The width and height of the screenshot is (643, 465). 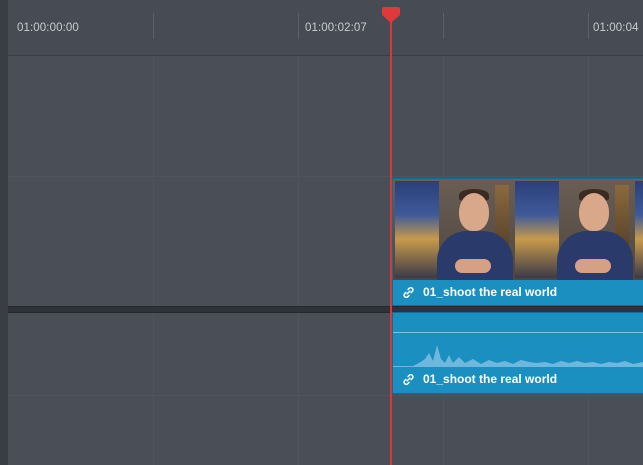 I want to click on video-clip-name: 01_shoot the real world, so click(x=490, y=292).